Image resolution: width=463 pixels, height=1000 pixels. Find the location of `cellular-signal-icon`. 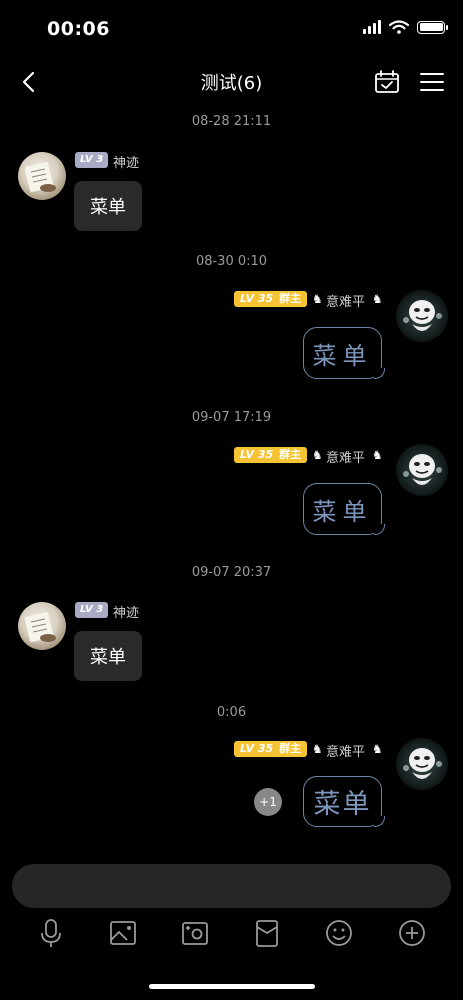

cellular-signal-icon is located at coordinates (372, 27).